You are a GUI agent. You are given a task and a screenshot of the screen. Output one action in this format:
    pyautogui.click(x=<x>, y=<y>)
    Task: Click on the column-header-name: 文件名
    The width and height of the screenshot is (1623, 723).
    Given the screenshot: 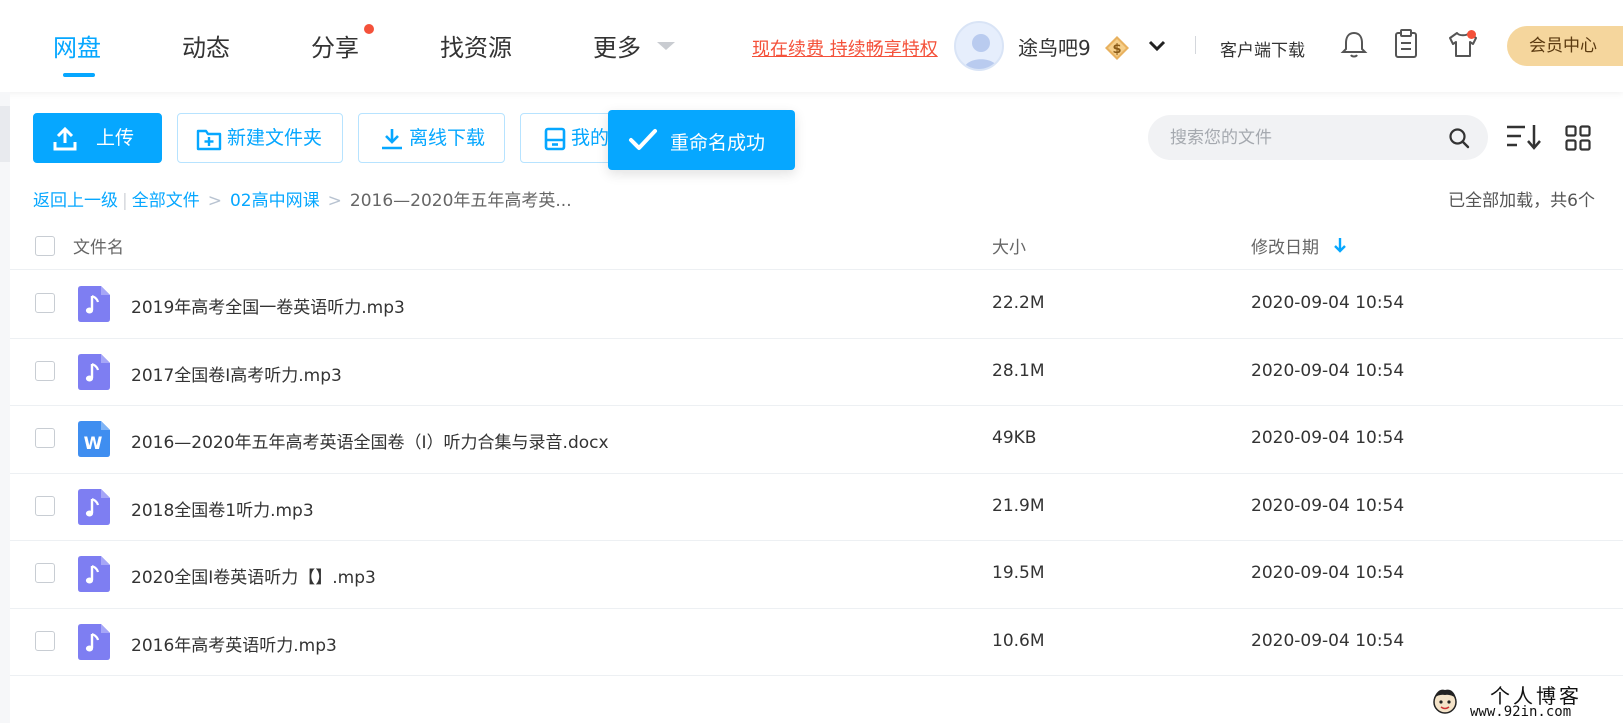 What is the action you would take?
    pyautogui.click(x=98, y=245)
    